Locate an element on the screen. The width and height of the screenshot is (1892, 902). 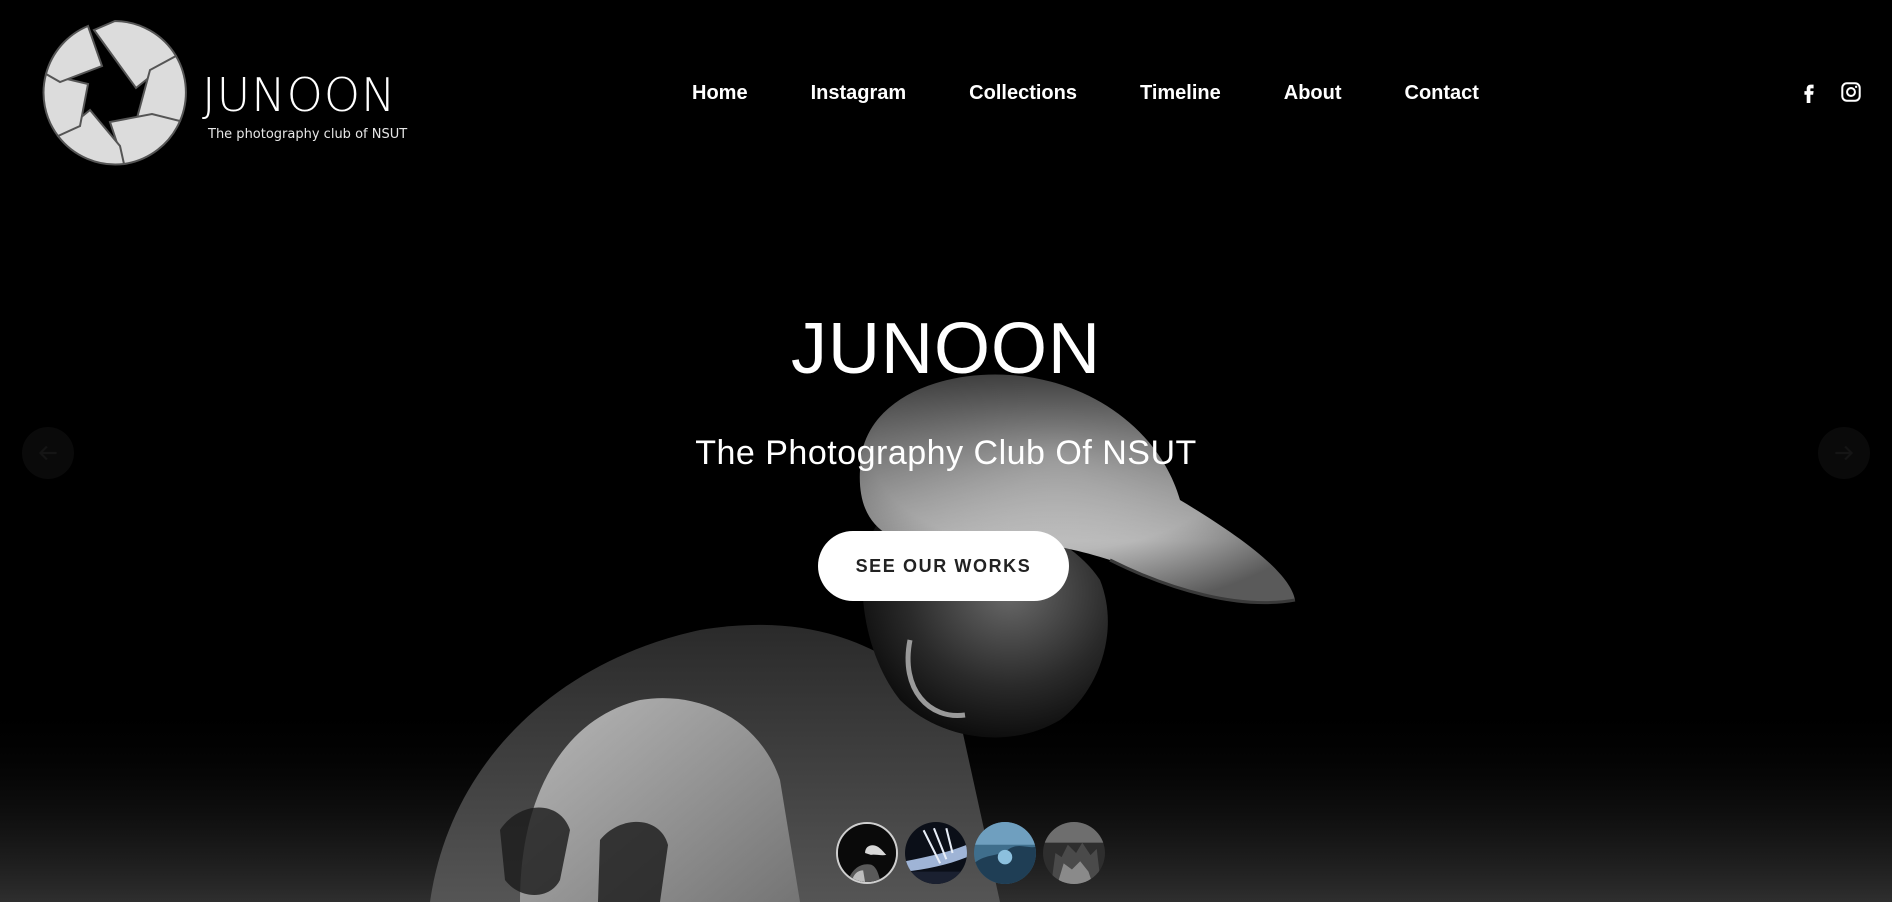
arrow-left-icon is located at coordinates (47, 453).